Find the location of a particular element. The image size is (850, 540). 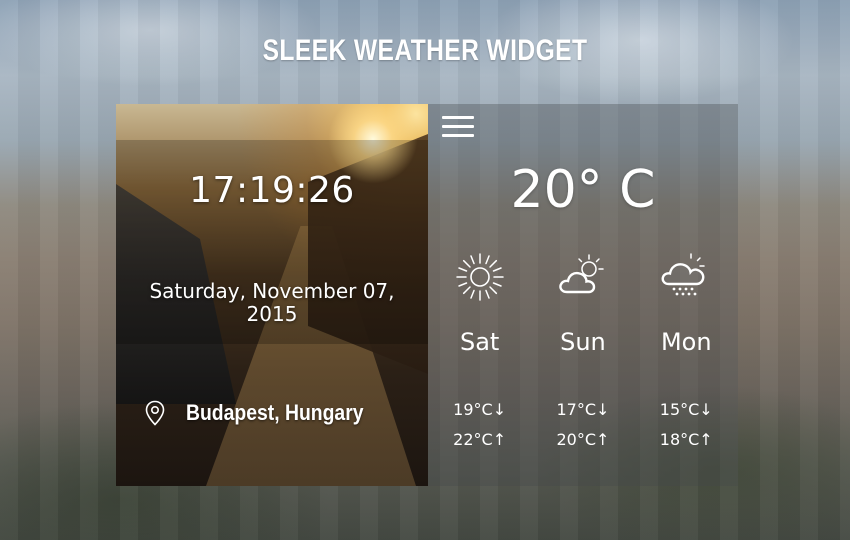

forecast-day-mon: Mon 15°C↓ 18°C↑ is located at coordinates (686, 349).